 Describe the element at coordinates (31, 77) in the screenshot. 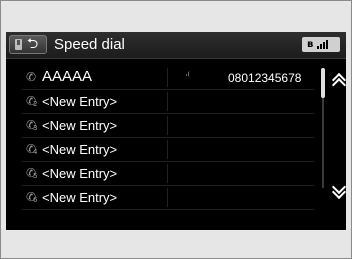

I see `phone-handset-icon: ✆` at that location.